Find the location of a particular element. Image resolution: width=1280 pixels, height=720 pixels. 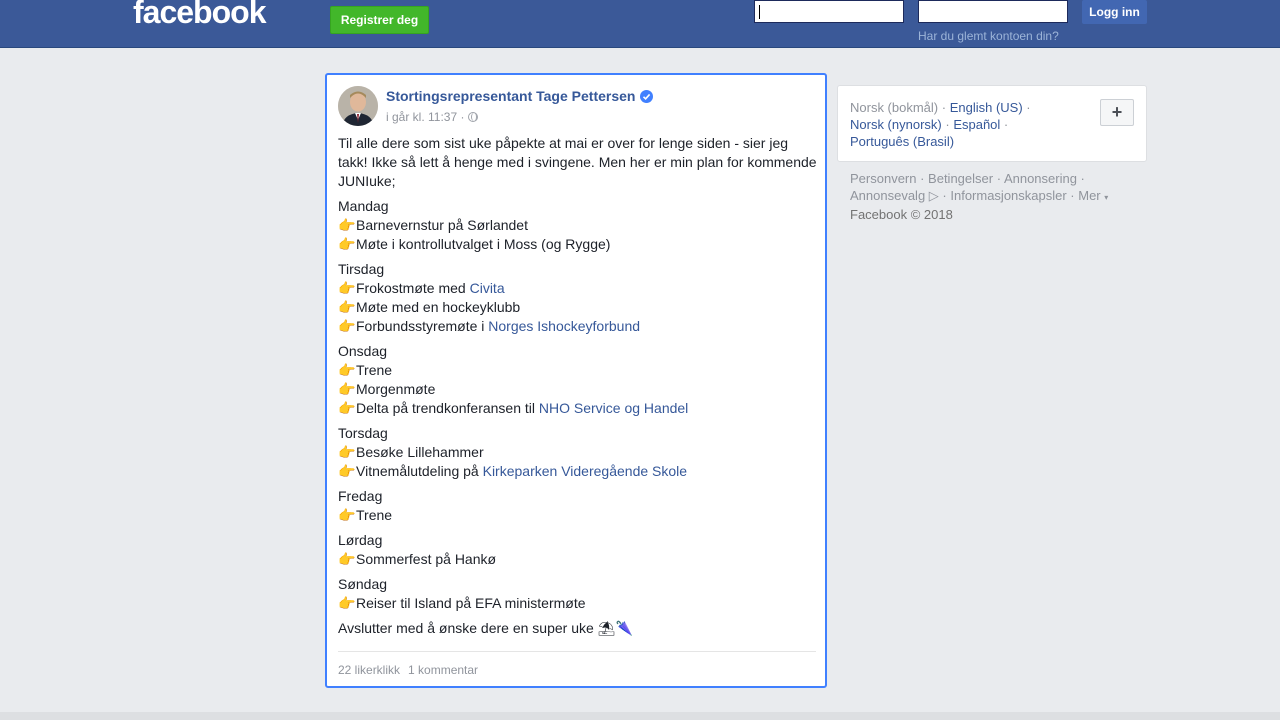

day-title: Mandag is located at coordinates (363, 206).